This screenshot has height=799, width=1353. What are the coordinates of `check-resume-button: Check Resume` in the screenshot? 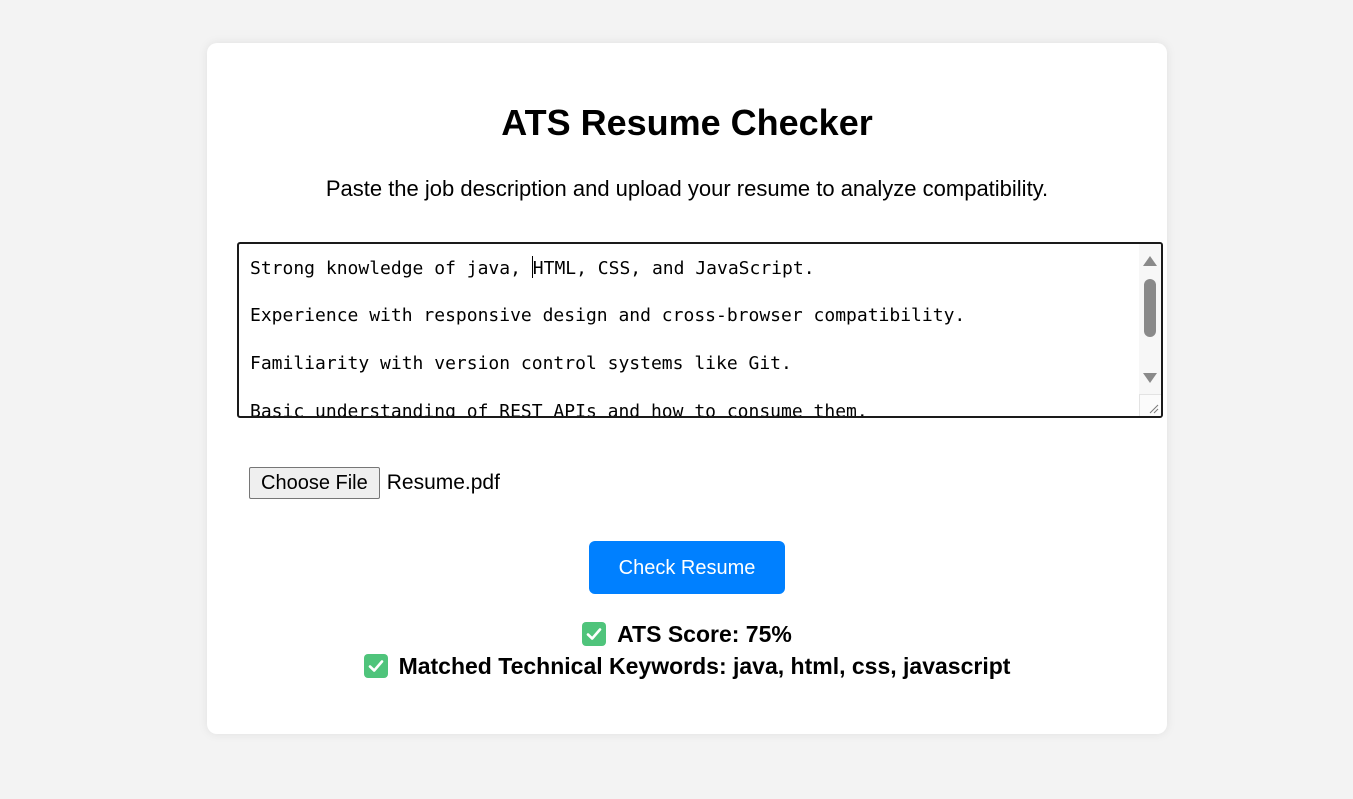 It's located at (687, 567).